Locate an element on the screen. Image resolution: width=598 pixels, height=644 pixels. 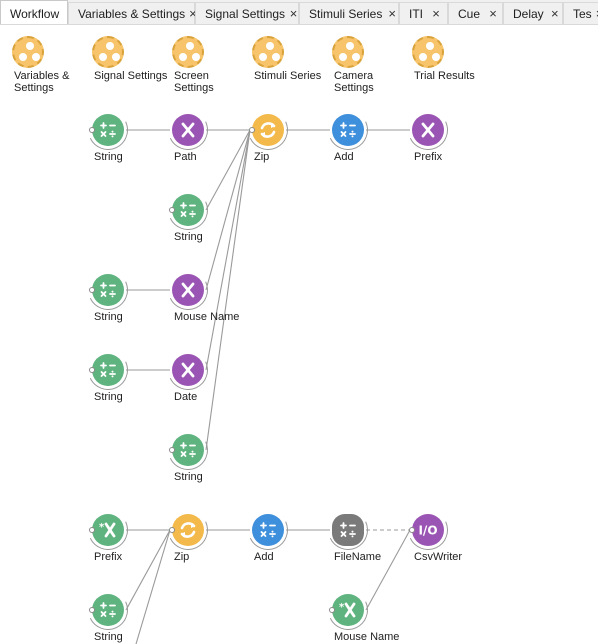
tab-signal-settings: Signal Settings × is located at coordinates (247, 13).